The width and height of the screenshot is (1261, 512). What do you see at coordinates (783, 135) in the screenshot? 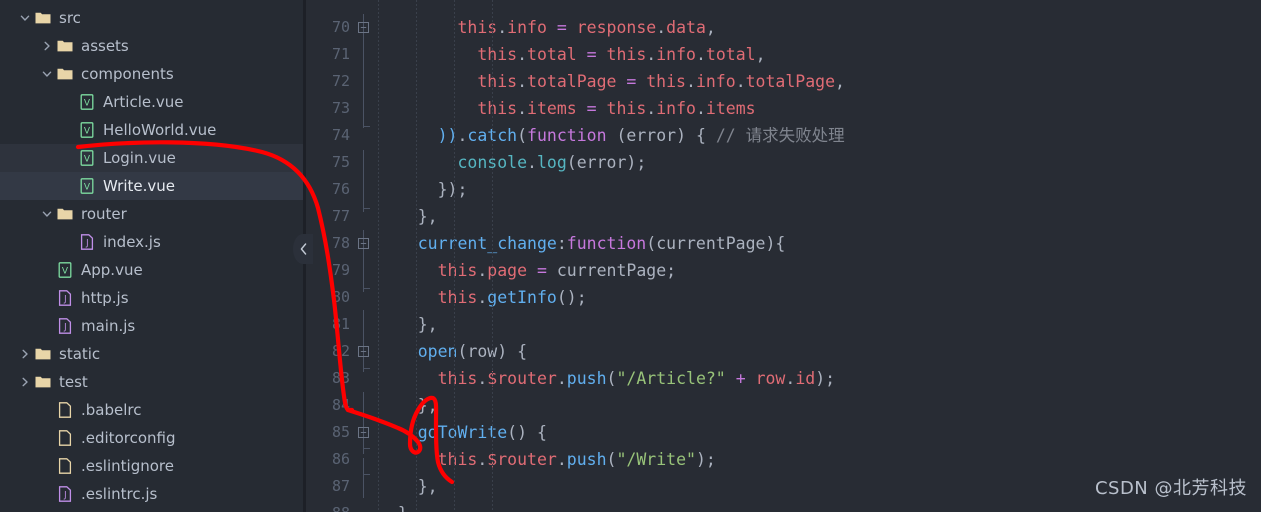
I see `code-line: 74 )).catch(function (error) { // 请求失败处理` at bounding box center [783, 135].